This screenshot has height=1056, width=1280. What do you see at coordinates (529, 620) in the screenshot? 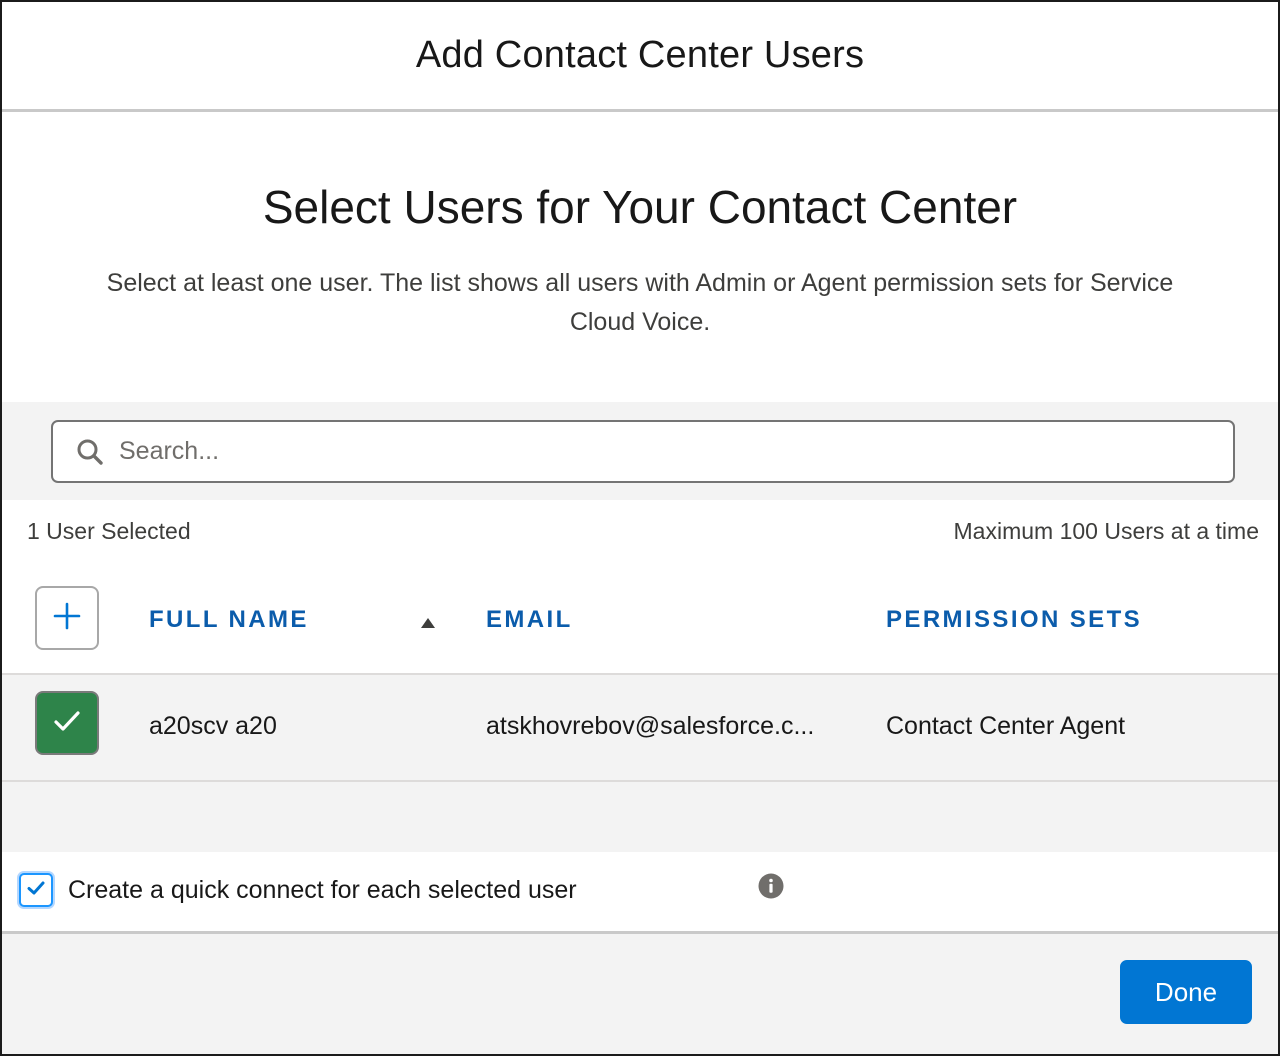
I see `column-header-email: Email` at bounding box center [529, 620].